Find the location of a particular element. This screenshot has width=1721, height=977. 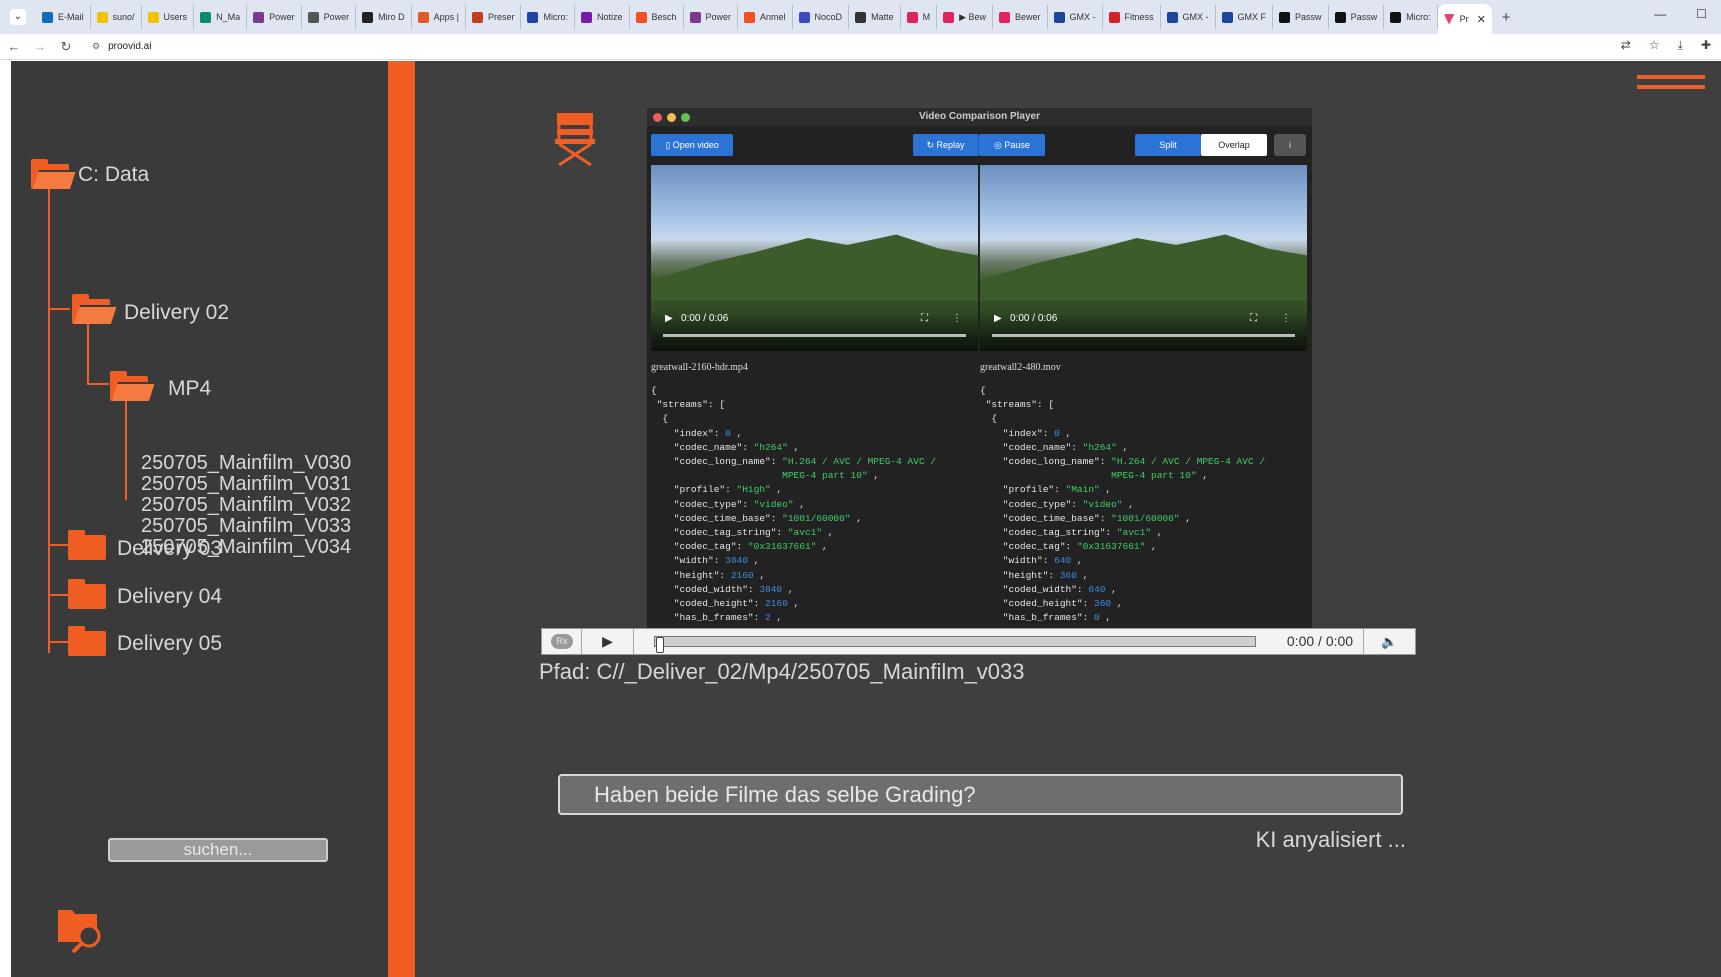

rx-button: Rx is located at coordinates (562, 641).